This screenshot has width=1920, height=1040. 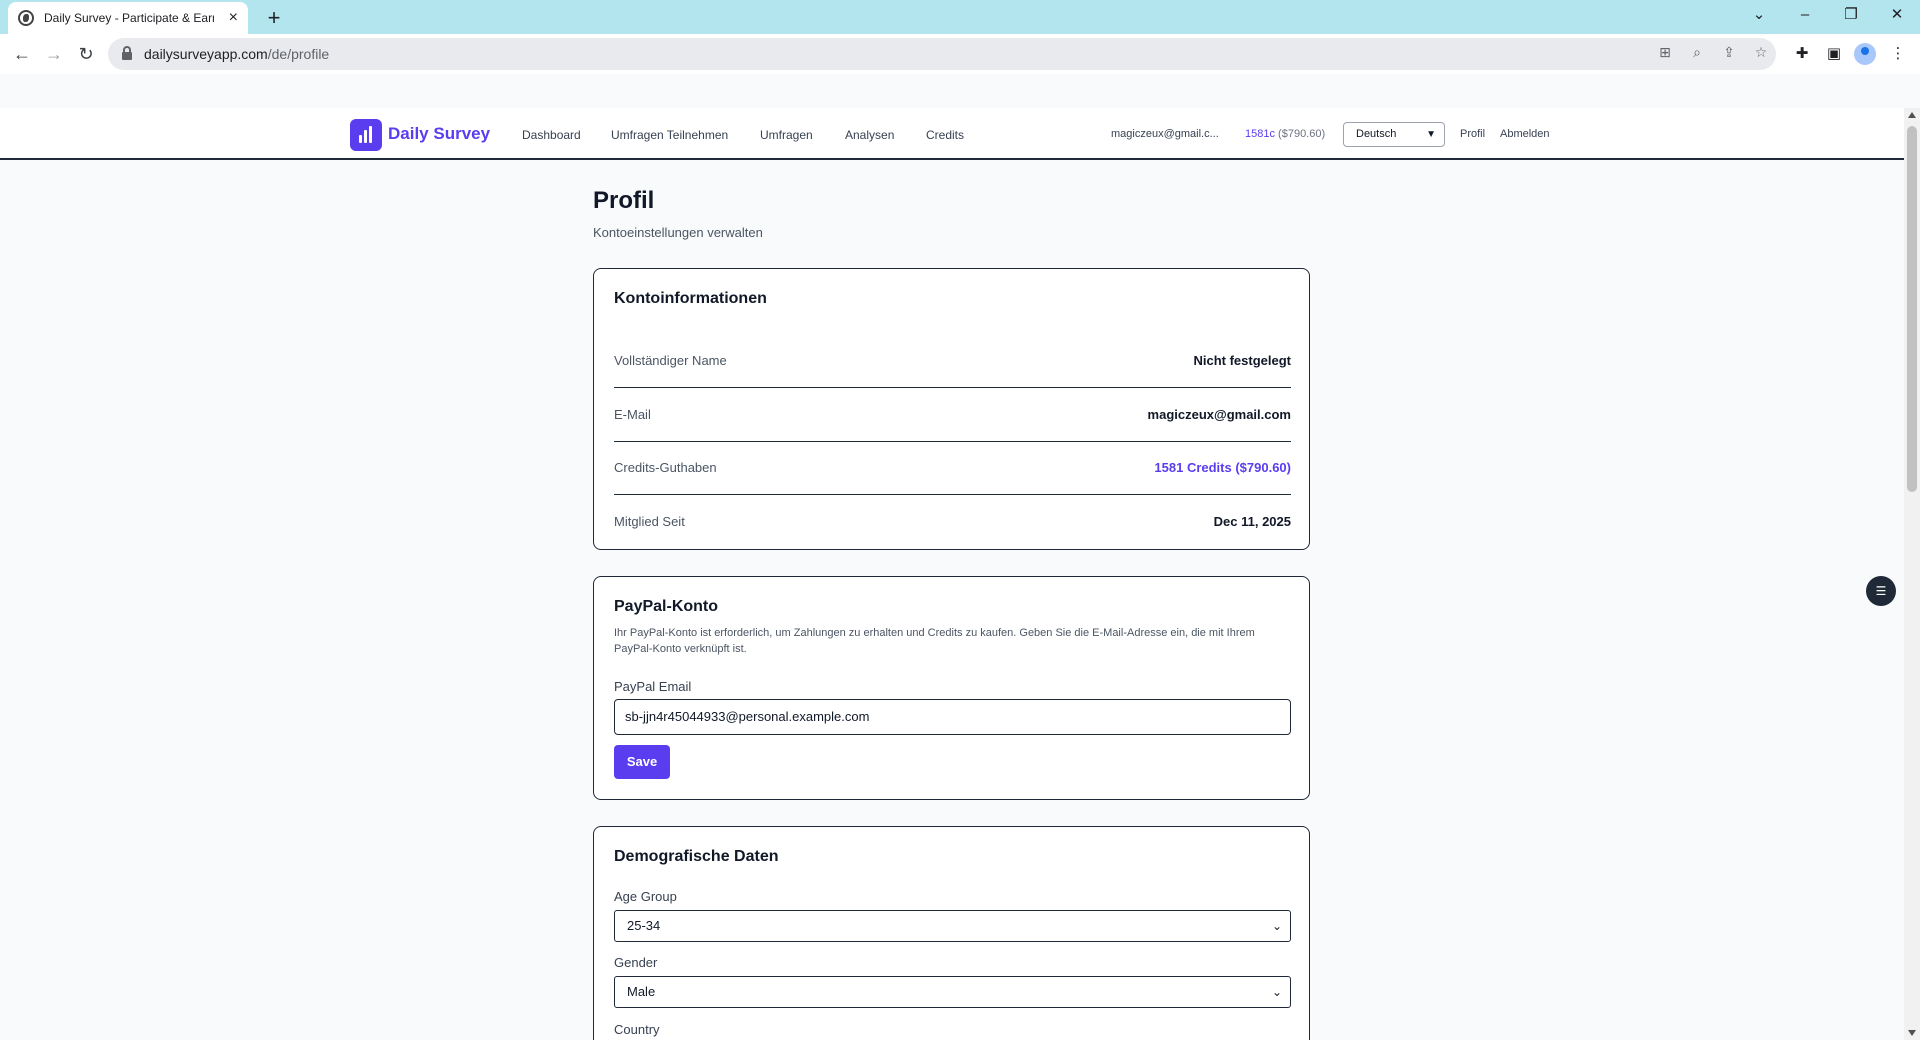 I want to click on nav-take-surveys: Umfragen Teilnehmen, so click(x=669, y=135).